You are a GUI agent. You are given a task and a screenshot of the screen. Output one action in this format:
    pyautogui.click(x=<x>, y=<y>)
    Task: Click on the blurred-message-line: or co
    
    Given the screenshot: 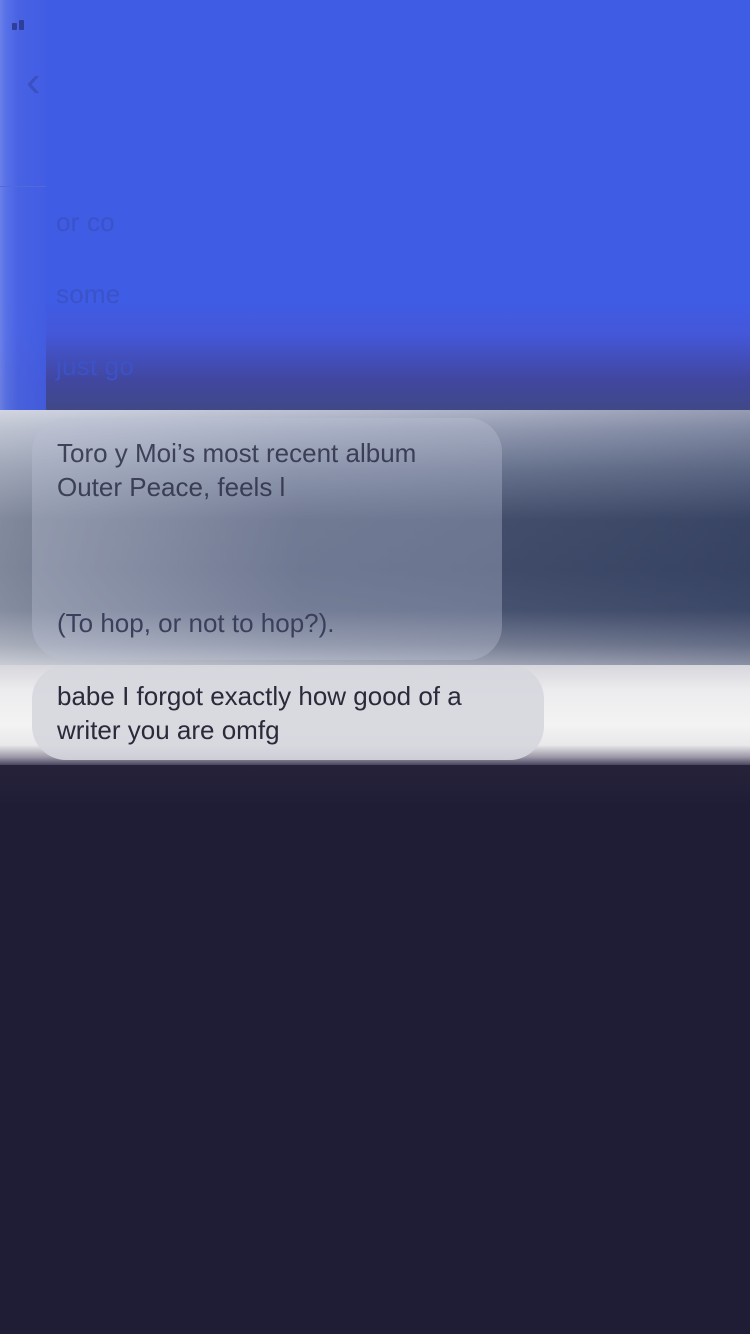 What is the action you would take?
    pyautogui.click(x=85, y=222)
    